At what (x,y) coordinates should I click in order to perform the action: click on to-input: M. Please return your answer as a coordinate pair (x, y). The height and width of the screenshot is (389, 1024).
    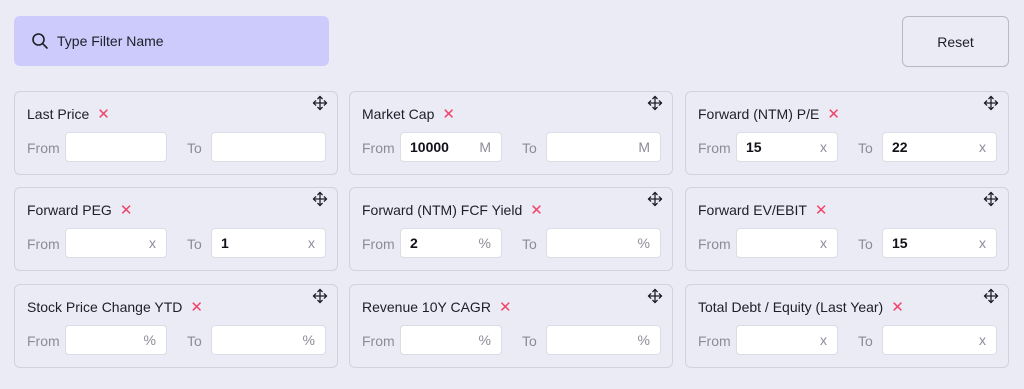
    Looking at the image, I should click on (603, 147).